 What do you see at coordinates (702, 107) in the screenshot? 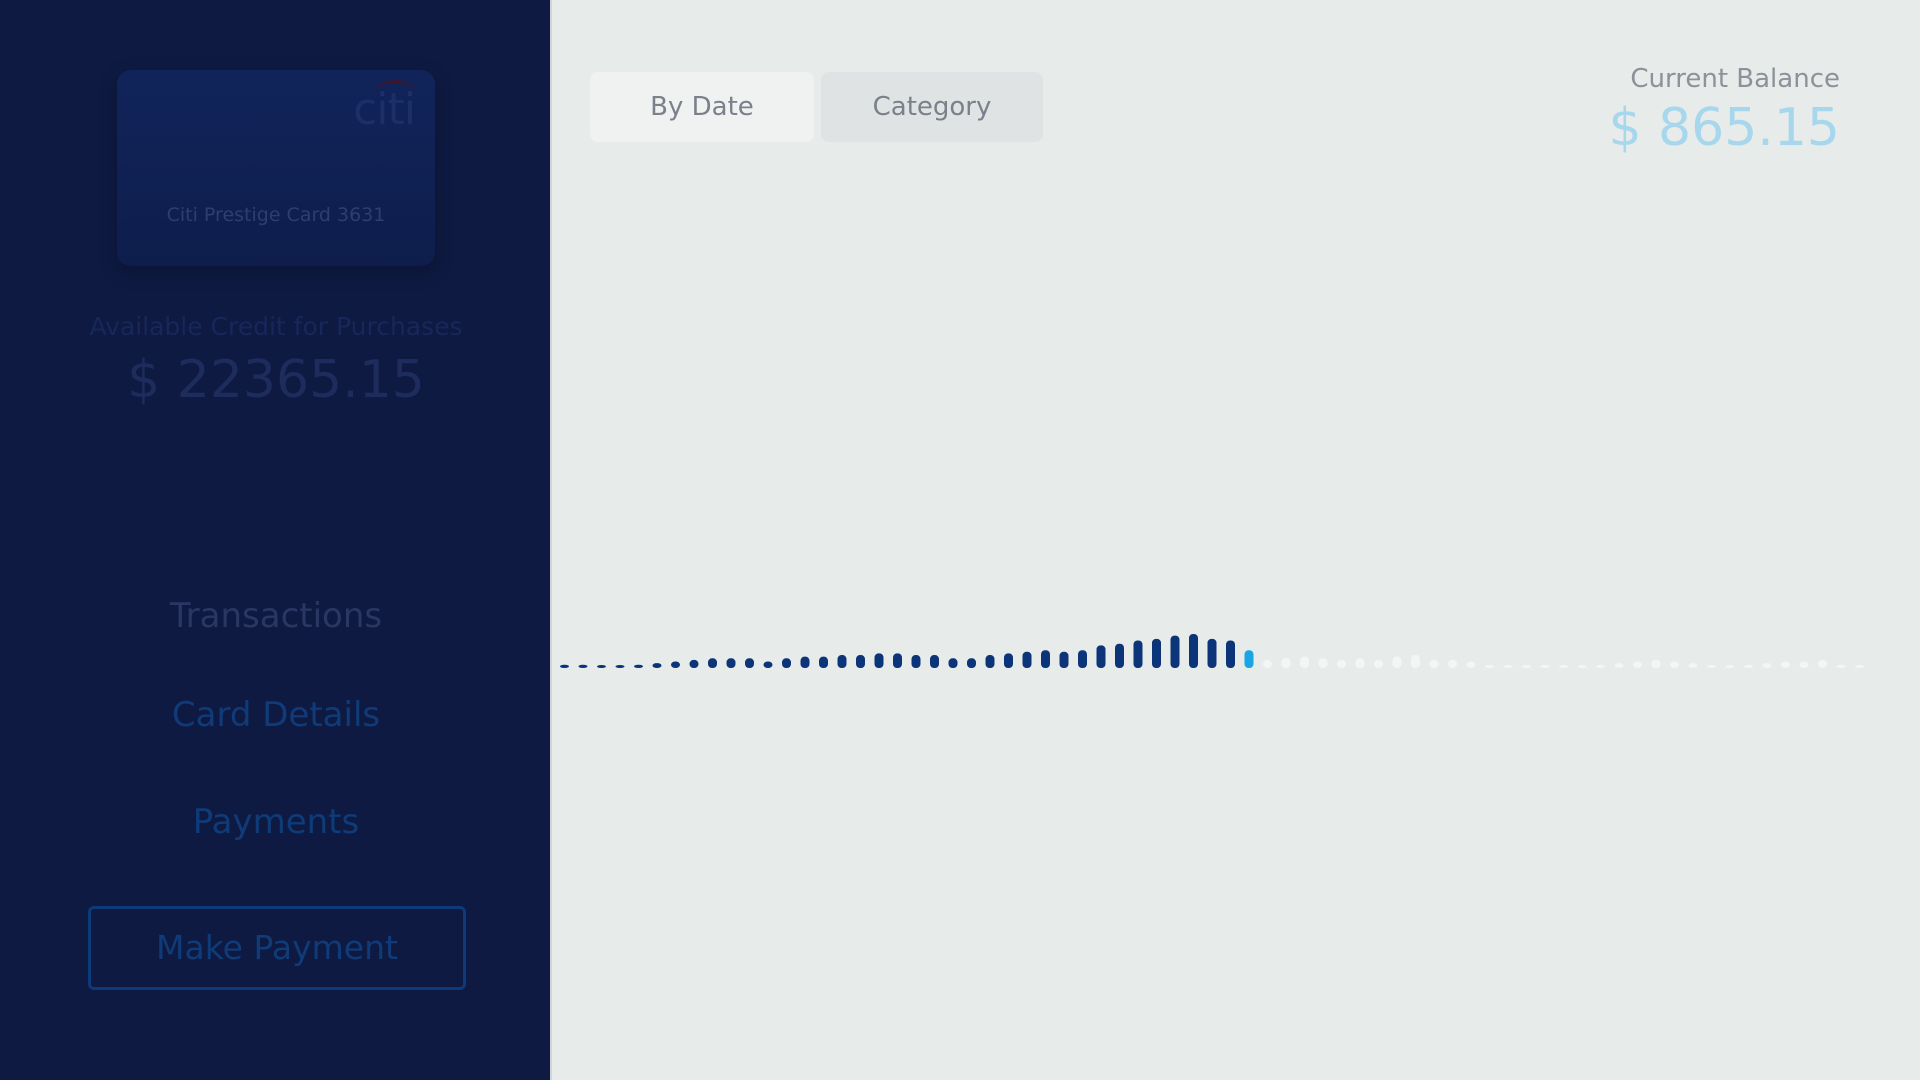
I see `tab-by-date: By Date` at bounding box center [702, 107].